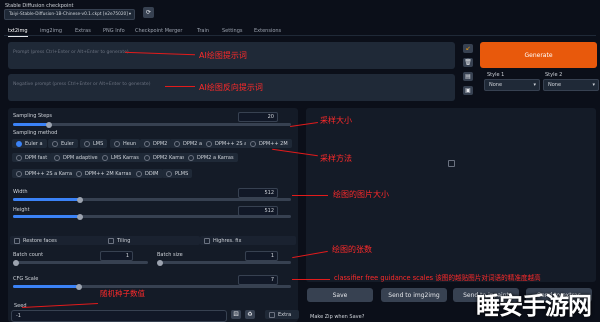 The height and width of the screenshot is (322, 600). I want to click on style2-label: Style 2, so click(554, 75).